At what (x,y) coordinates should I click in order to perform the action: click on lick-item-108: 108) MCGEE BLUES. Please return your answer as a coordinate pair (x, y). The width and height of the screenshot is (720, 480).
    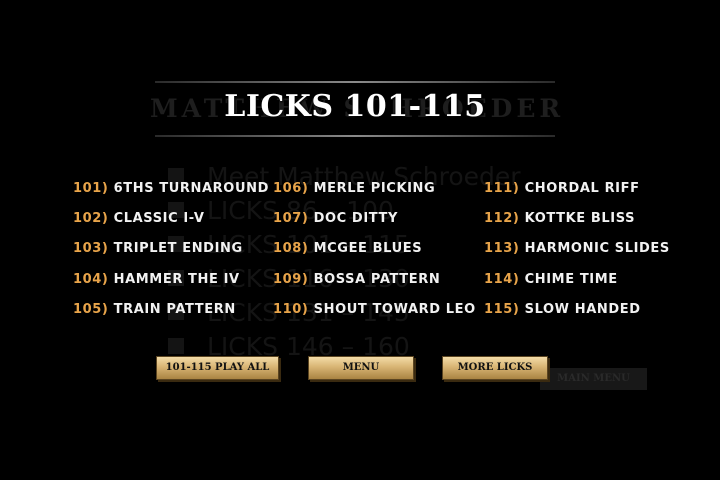
    Looking at the image, I should click on (347, 248).